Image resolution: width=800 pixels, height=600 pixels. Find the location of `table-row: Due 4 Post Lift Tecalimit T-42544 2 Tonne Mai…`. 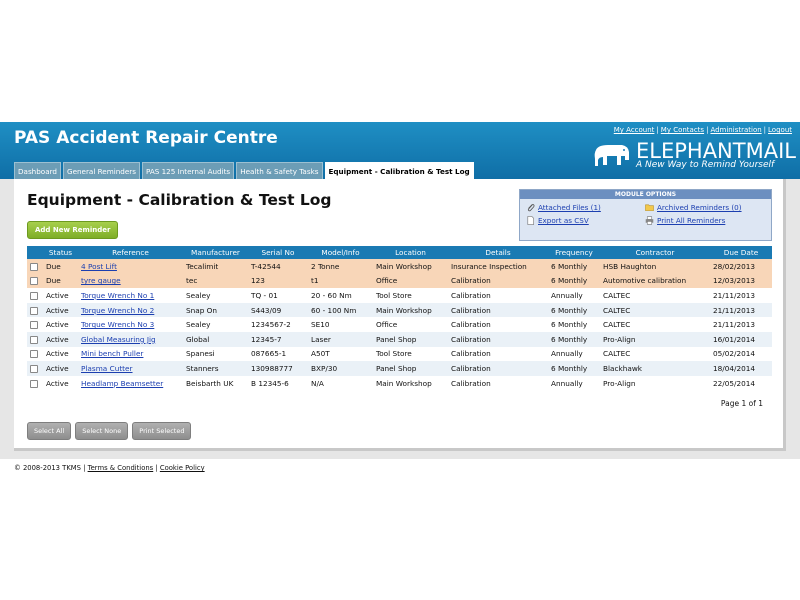

table-row: Due 4 Post Lift Tecalimit T-42544 2 Tonne Mai… is located at coordinates (399, 266).